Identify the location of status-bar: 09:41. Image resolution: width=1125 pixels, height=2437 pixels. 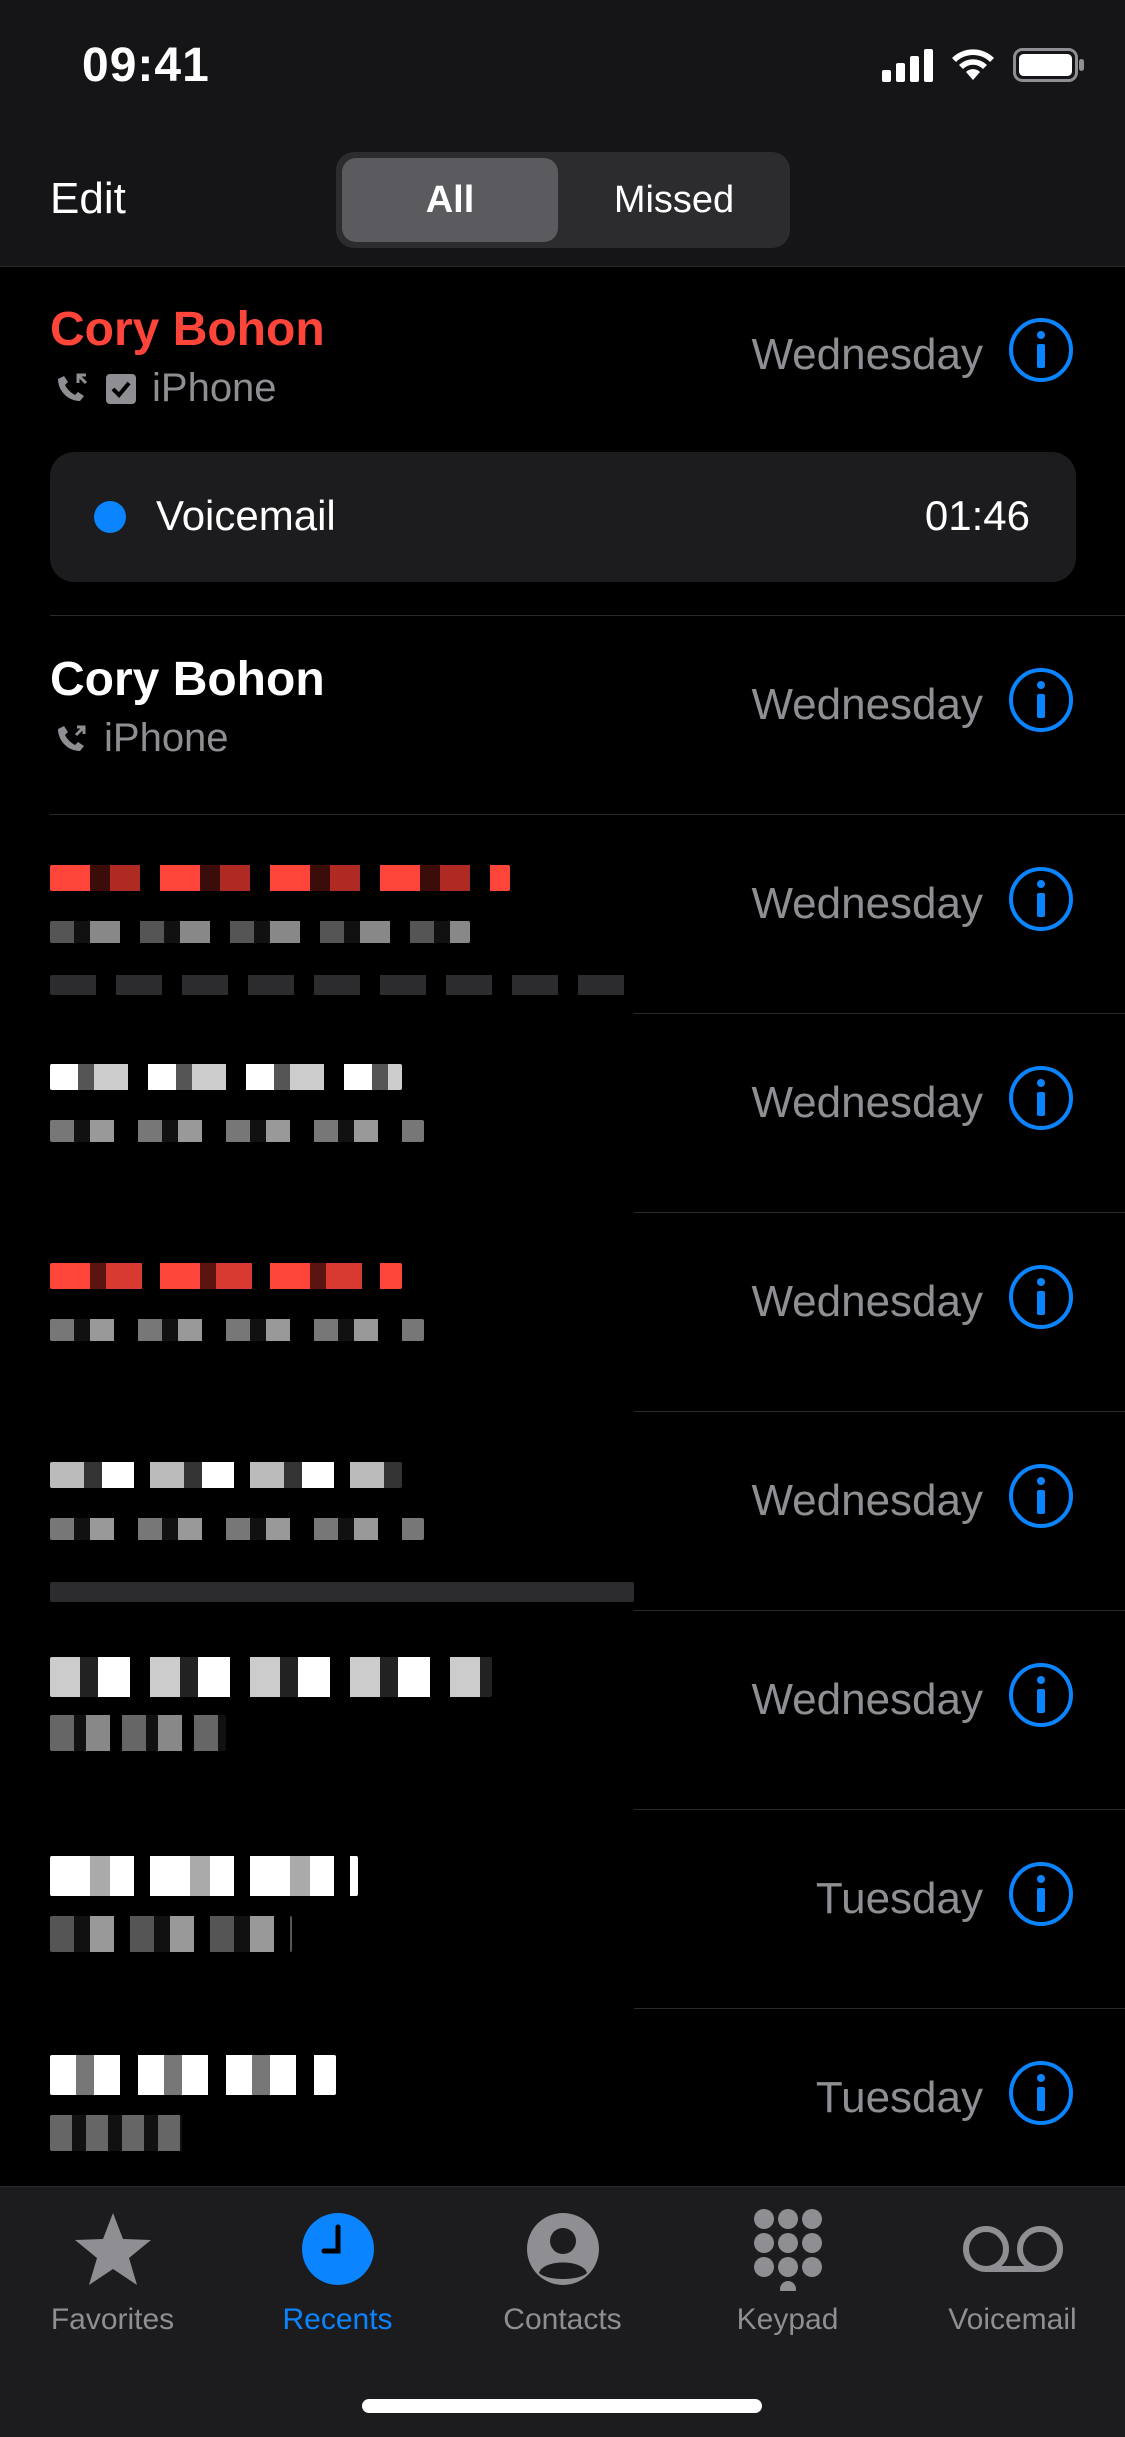
(562, 70).